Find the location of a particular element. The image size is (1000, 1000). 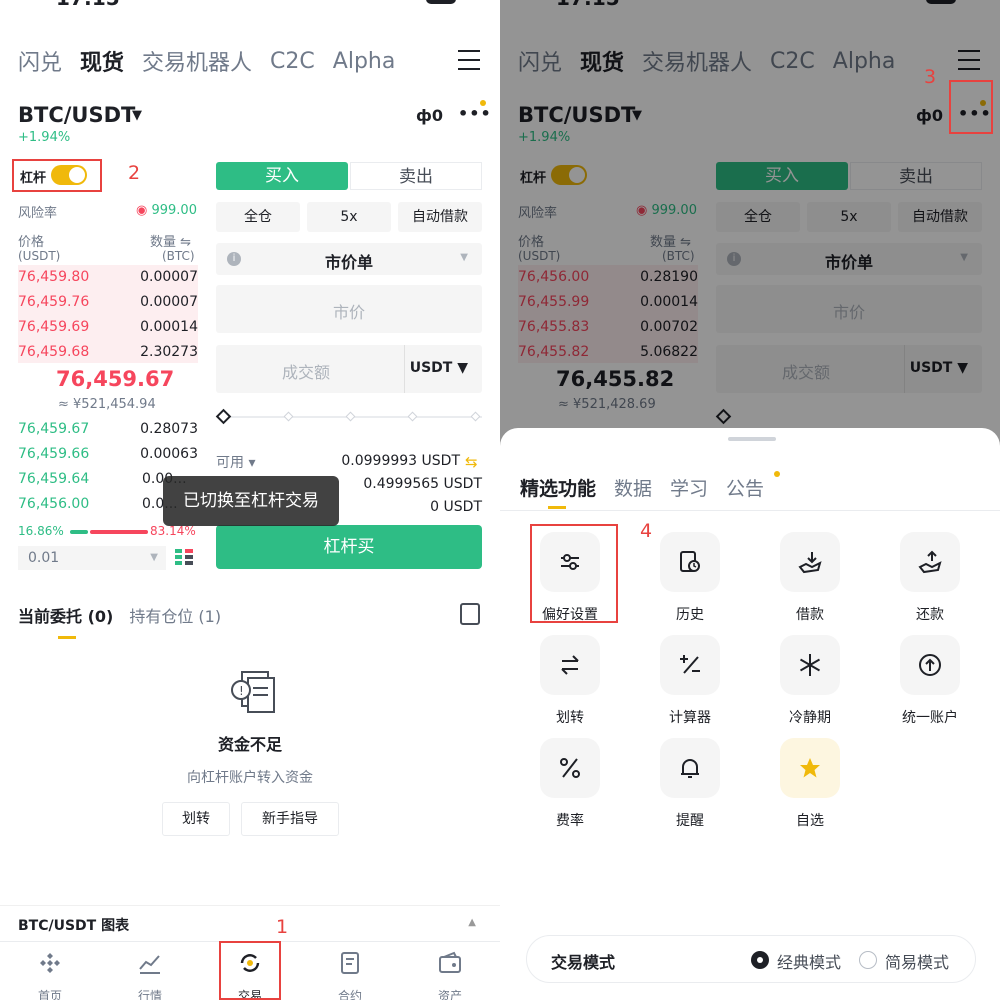

candlestick-icon: ф0 is located at coordinates (429, 115).